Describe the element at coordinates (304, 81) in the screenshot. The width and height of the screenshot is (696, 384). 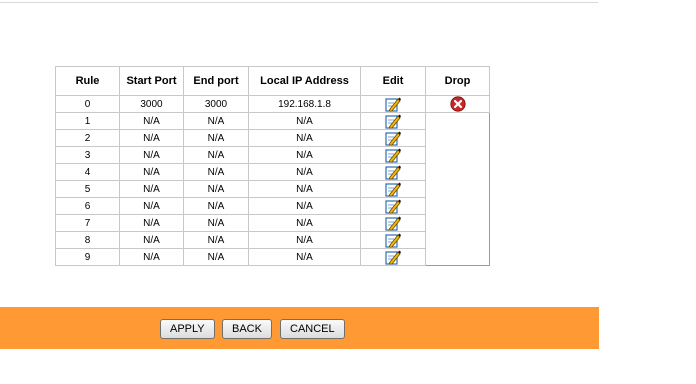
I see `header-local-ip-address: Local IP Address` at that location.